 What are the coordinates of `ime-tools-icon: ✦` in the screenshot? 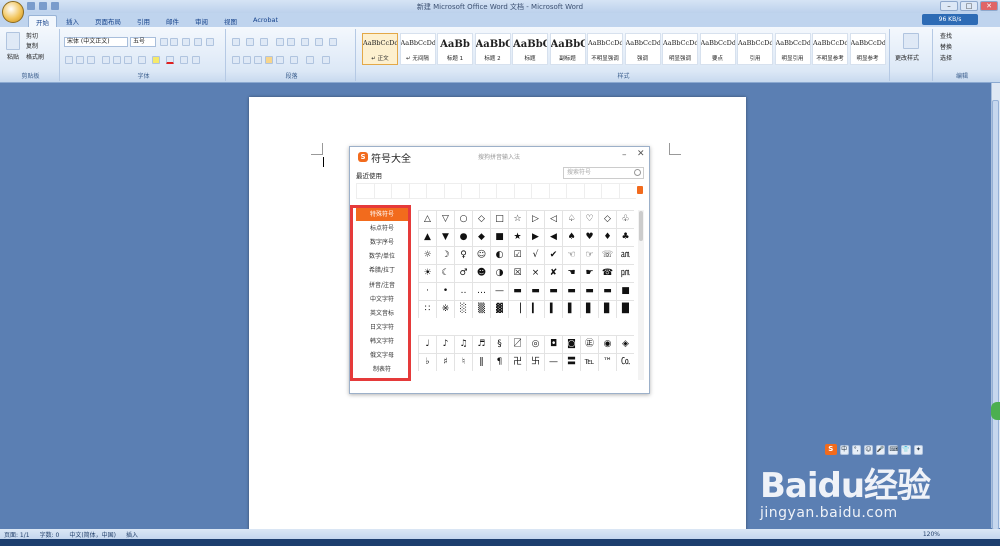 It's located at (918, 449).